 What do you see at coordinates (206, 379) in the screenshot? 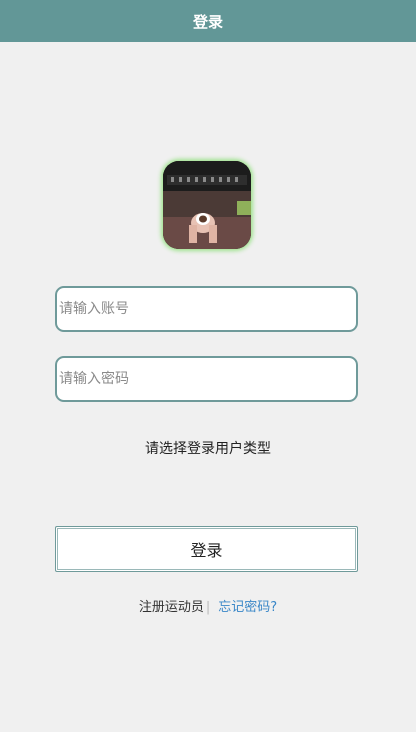
I see `password-input` at bounding box center [206, 379].